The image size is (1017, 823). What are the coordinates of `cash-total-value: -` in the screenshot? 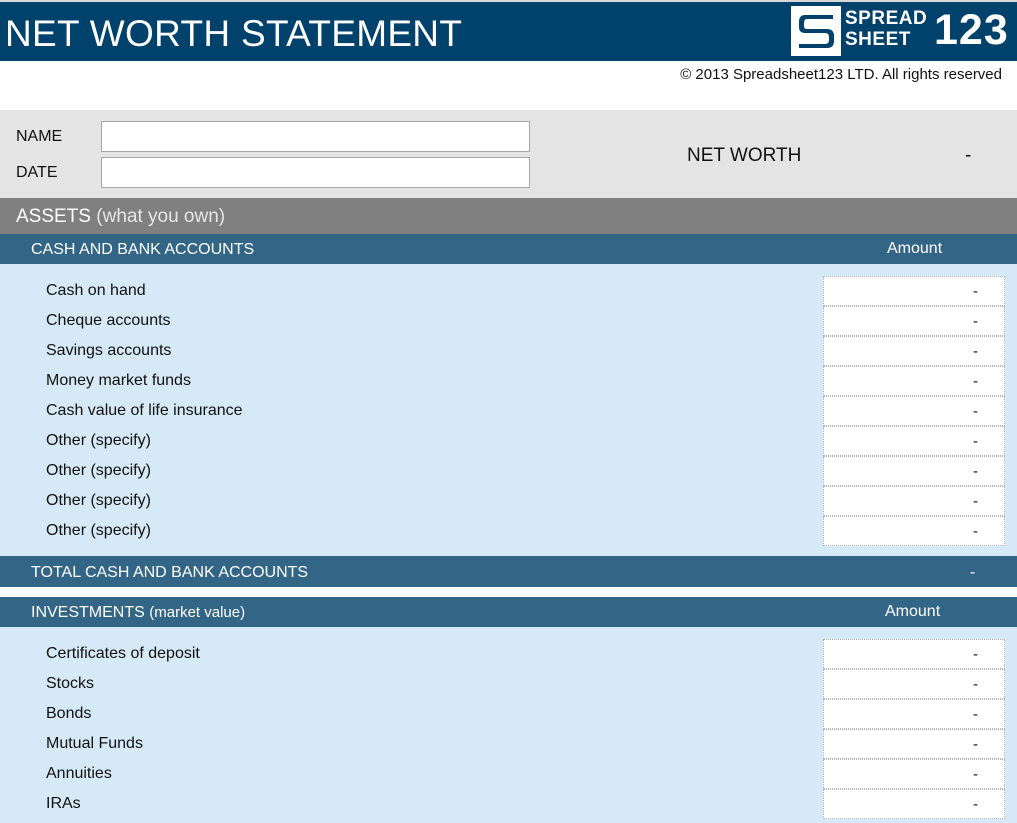 It's located at (973, 572).